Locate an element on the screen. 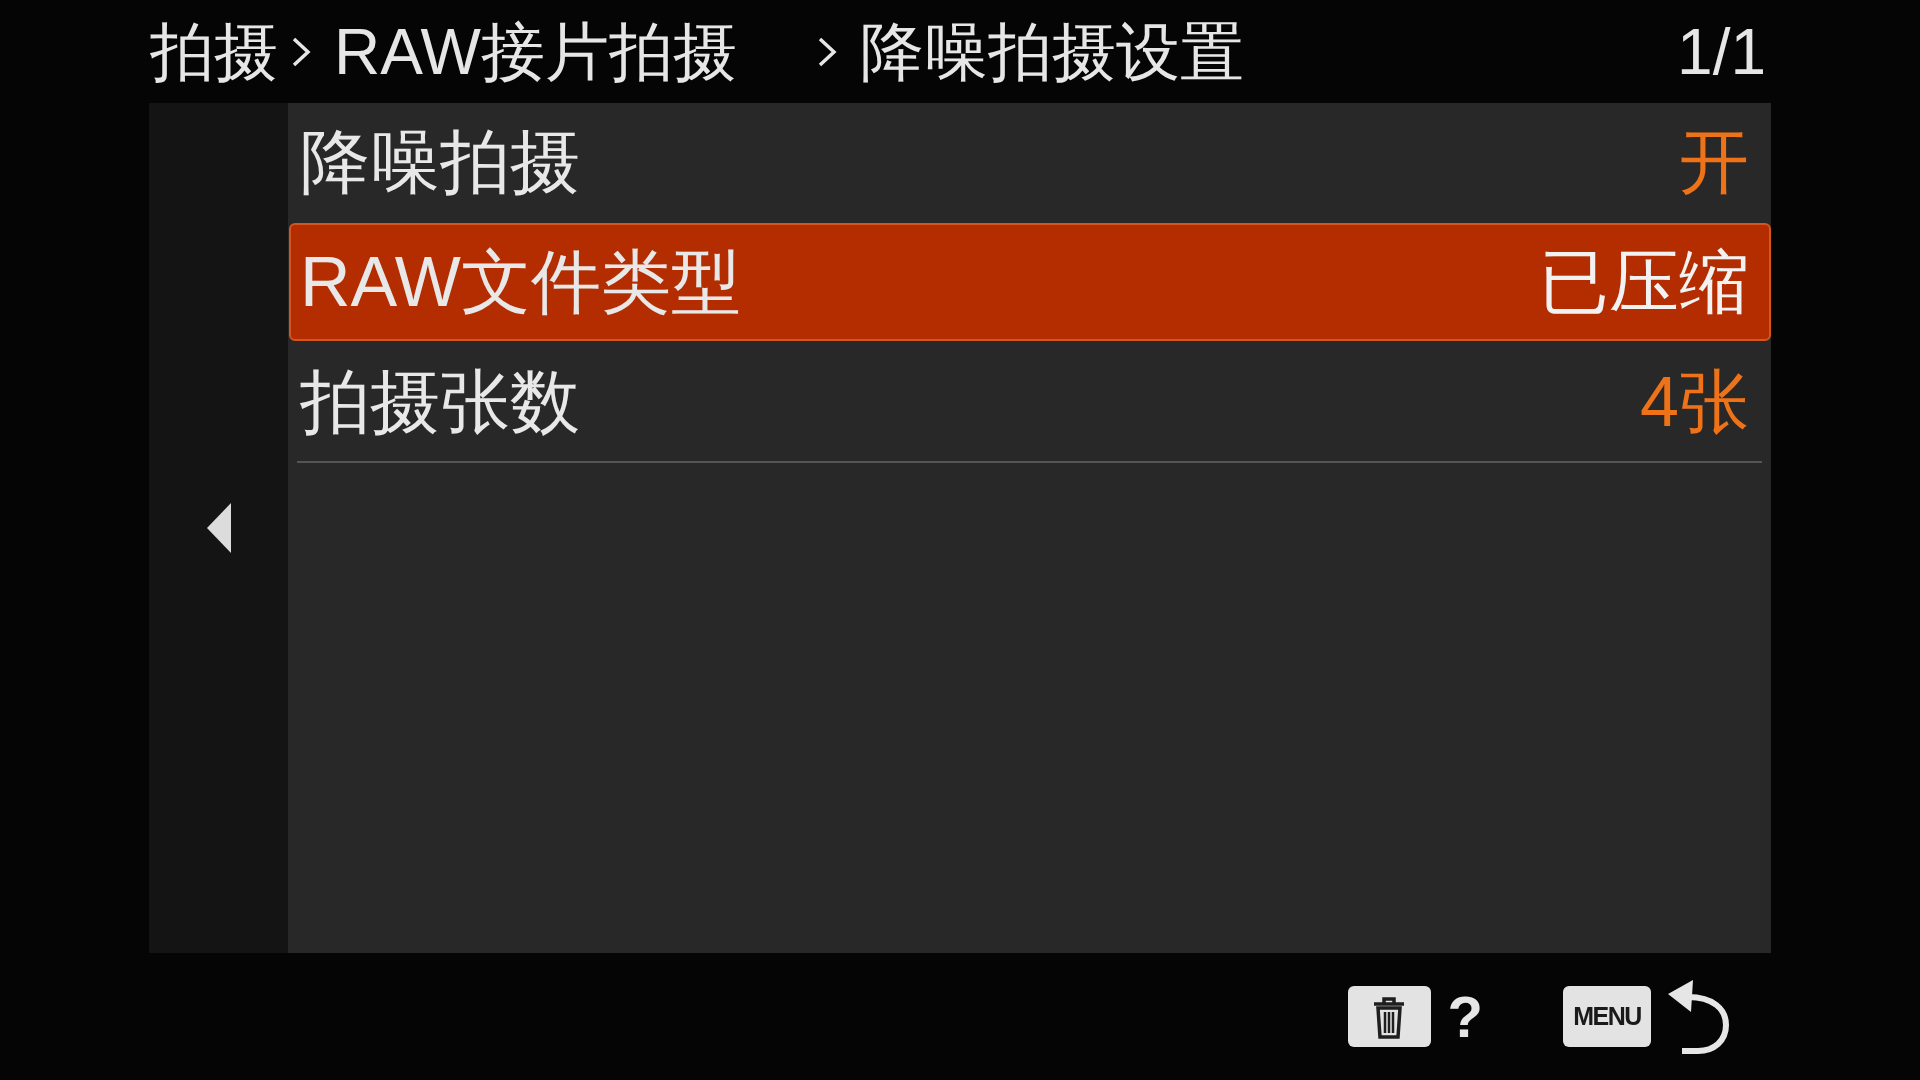  menu-item-value: 4张 is located at coordinates (1694, 402).